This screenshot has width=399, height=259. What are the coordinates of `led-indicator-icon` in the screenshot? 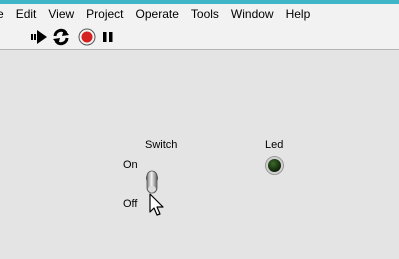 It's located at (274, 165).